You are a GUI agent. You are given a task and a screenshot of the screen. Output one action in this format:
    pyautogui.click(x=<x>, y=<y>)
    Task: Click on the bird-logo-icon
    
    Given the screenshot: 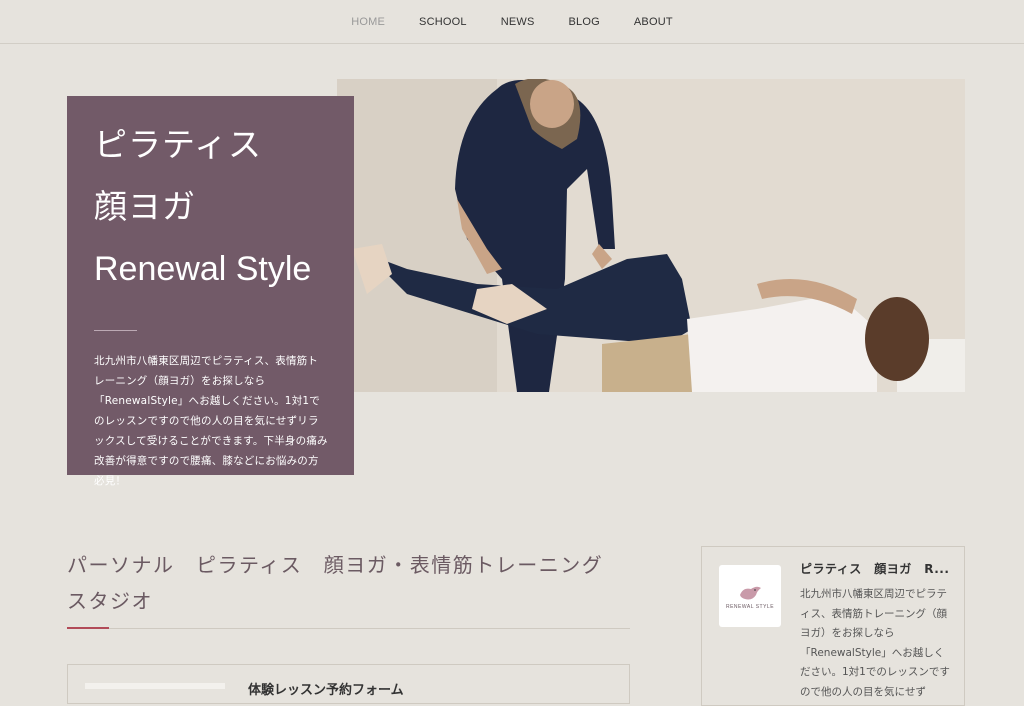 What is the action you would take?
    pyautogui.click(x=750, y=592)
    